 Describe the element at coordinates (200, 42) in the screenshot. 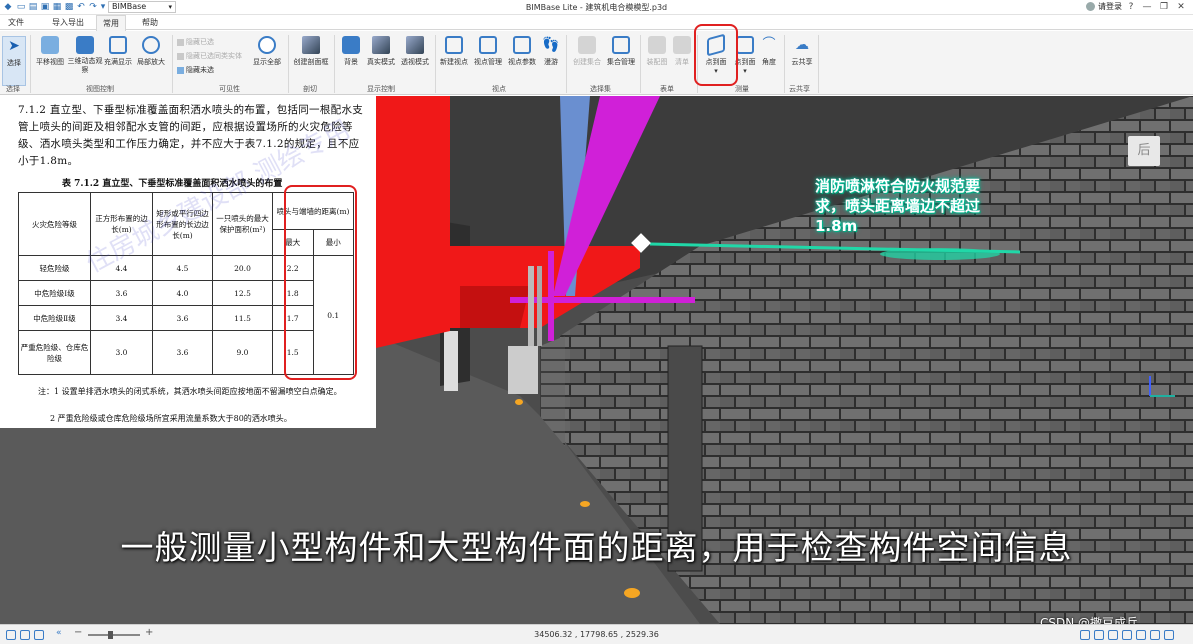

I see `hide-selected-label: 隐藏已选` at that location.